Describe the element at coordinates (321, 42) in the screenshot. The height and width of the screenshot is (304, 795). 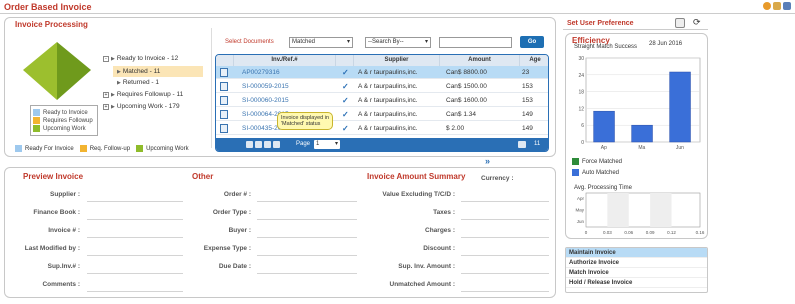
I see `select-documents-dropdown: Matched ▾` at that location.